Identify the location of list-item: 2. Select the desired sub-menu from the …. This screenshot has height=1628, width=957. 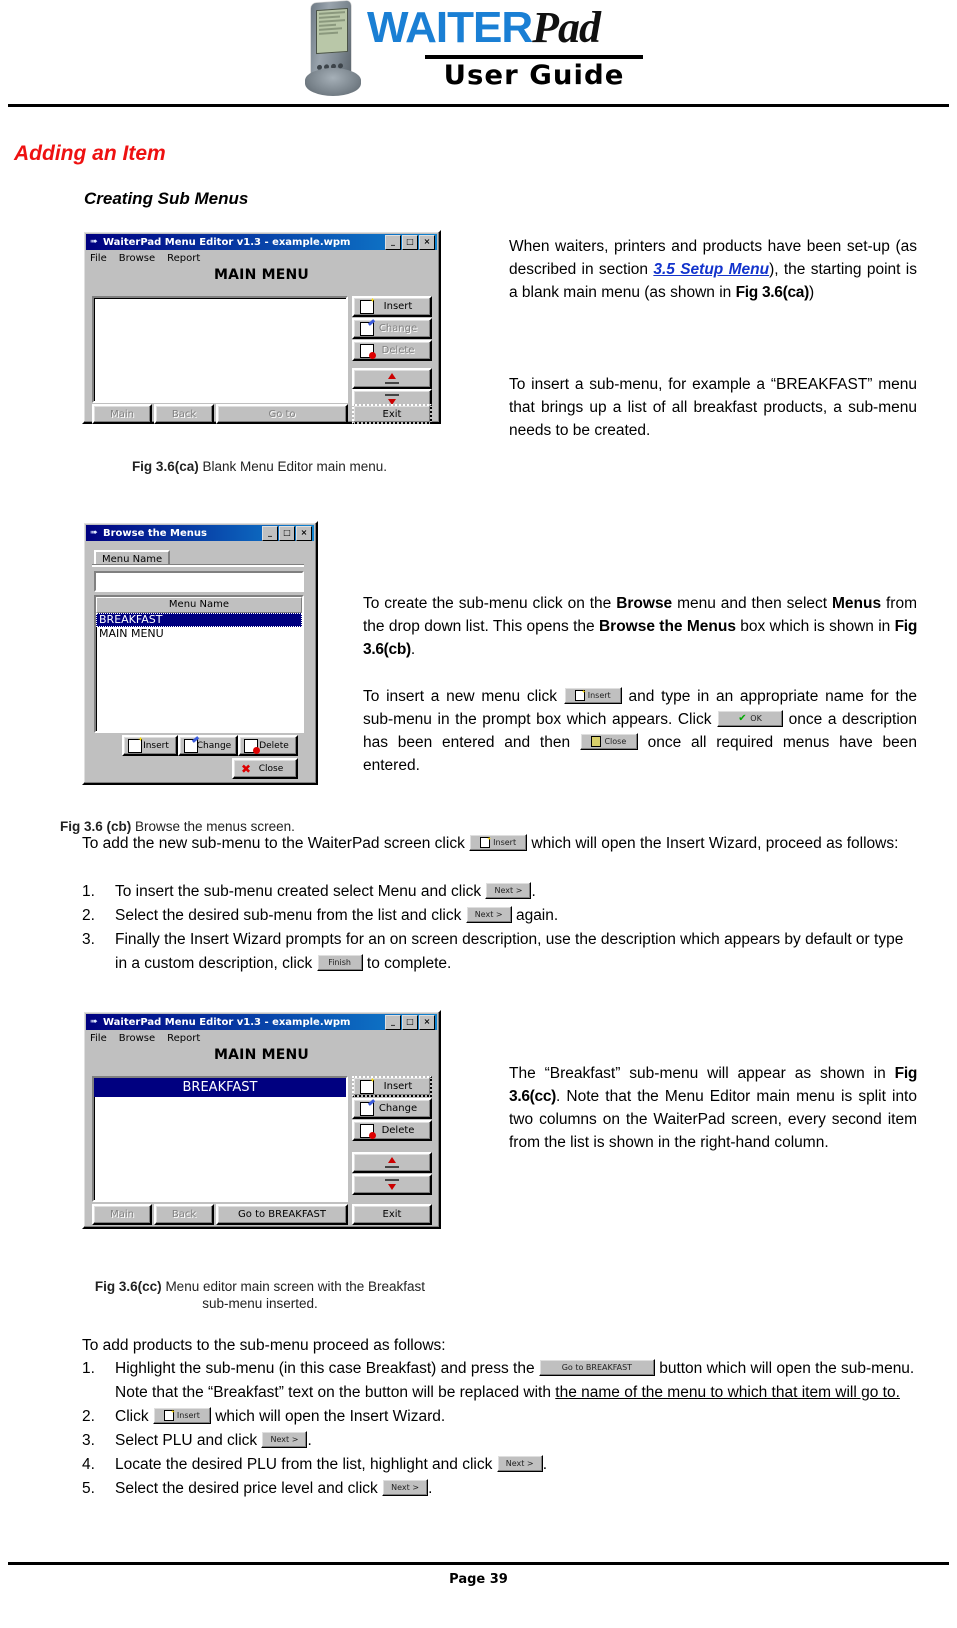
(320, 915).